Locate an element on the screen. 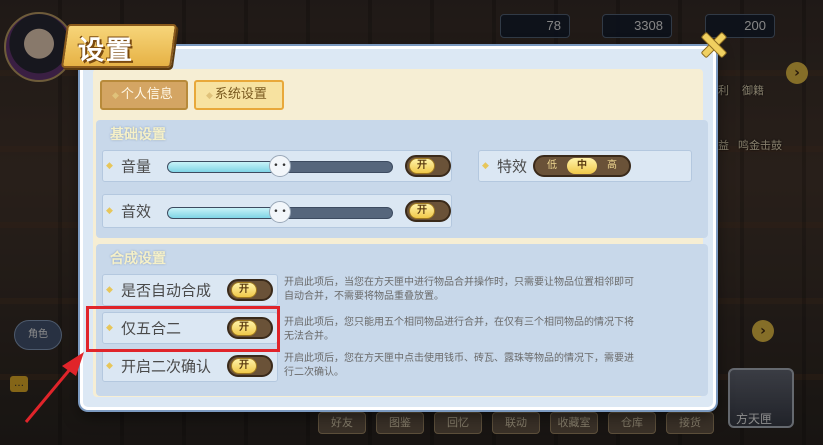  sfx-label: 音效 is located at coordinates (136, 211).